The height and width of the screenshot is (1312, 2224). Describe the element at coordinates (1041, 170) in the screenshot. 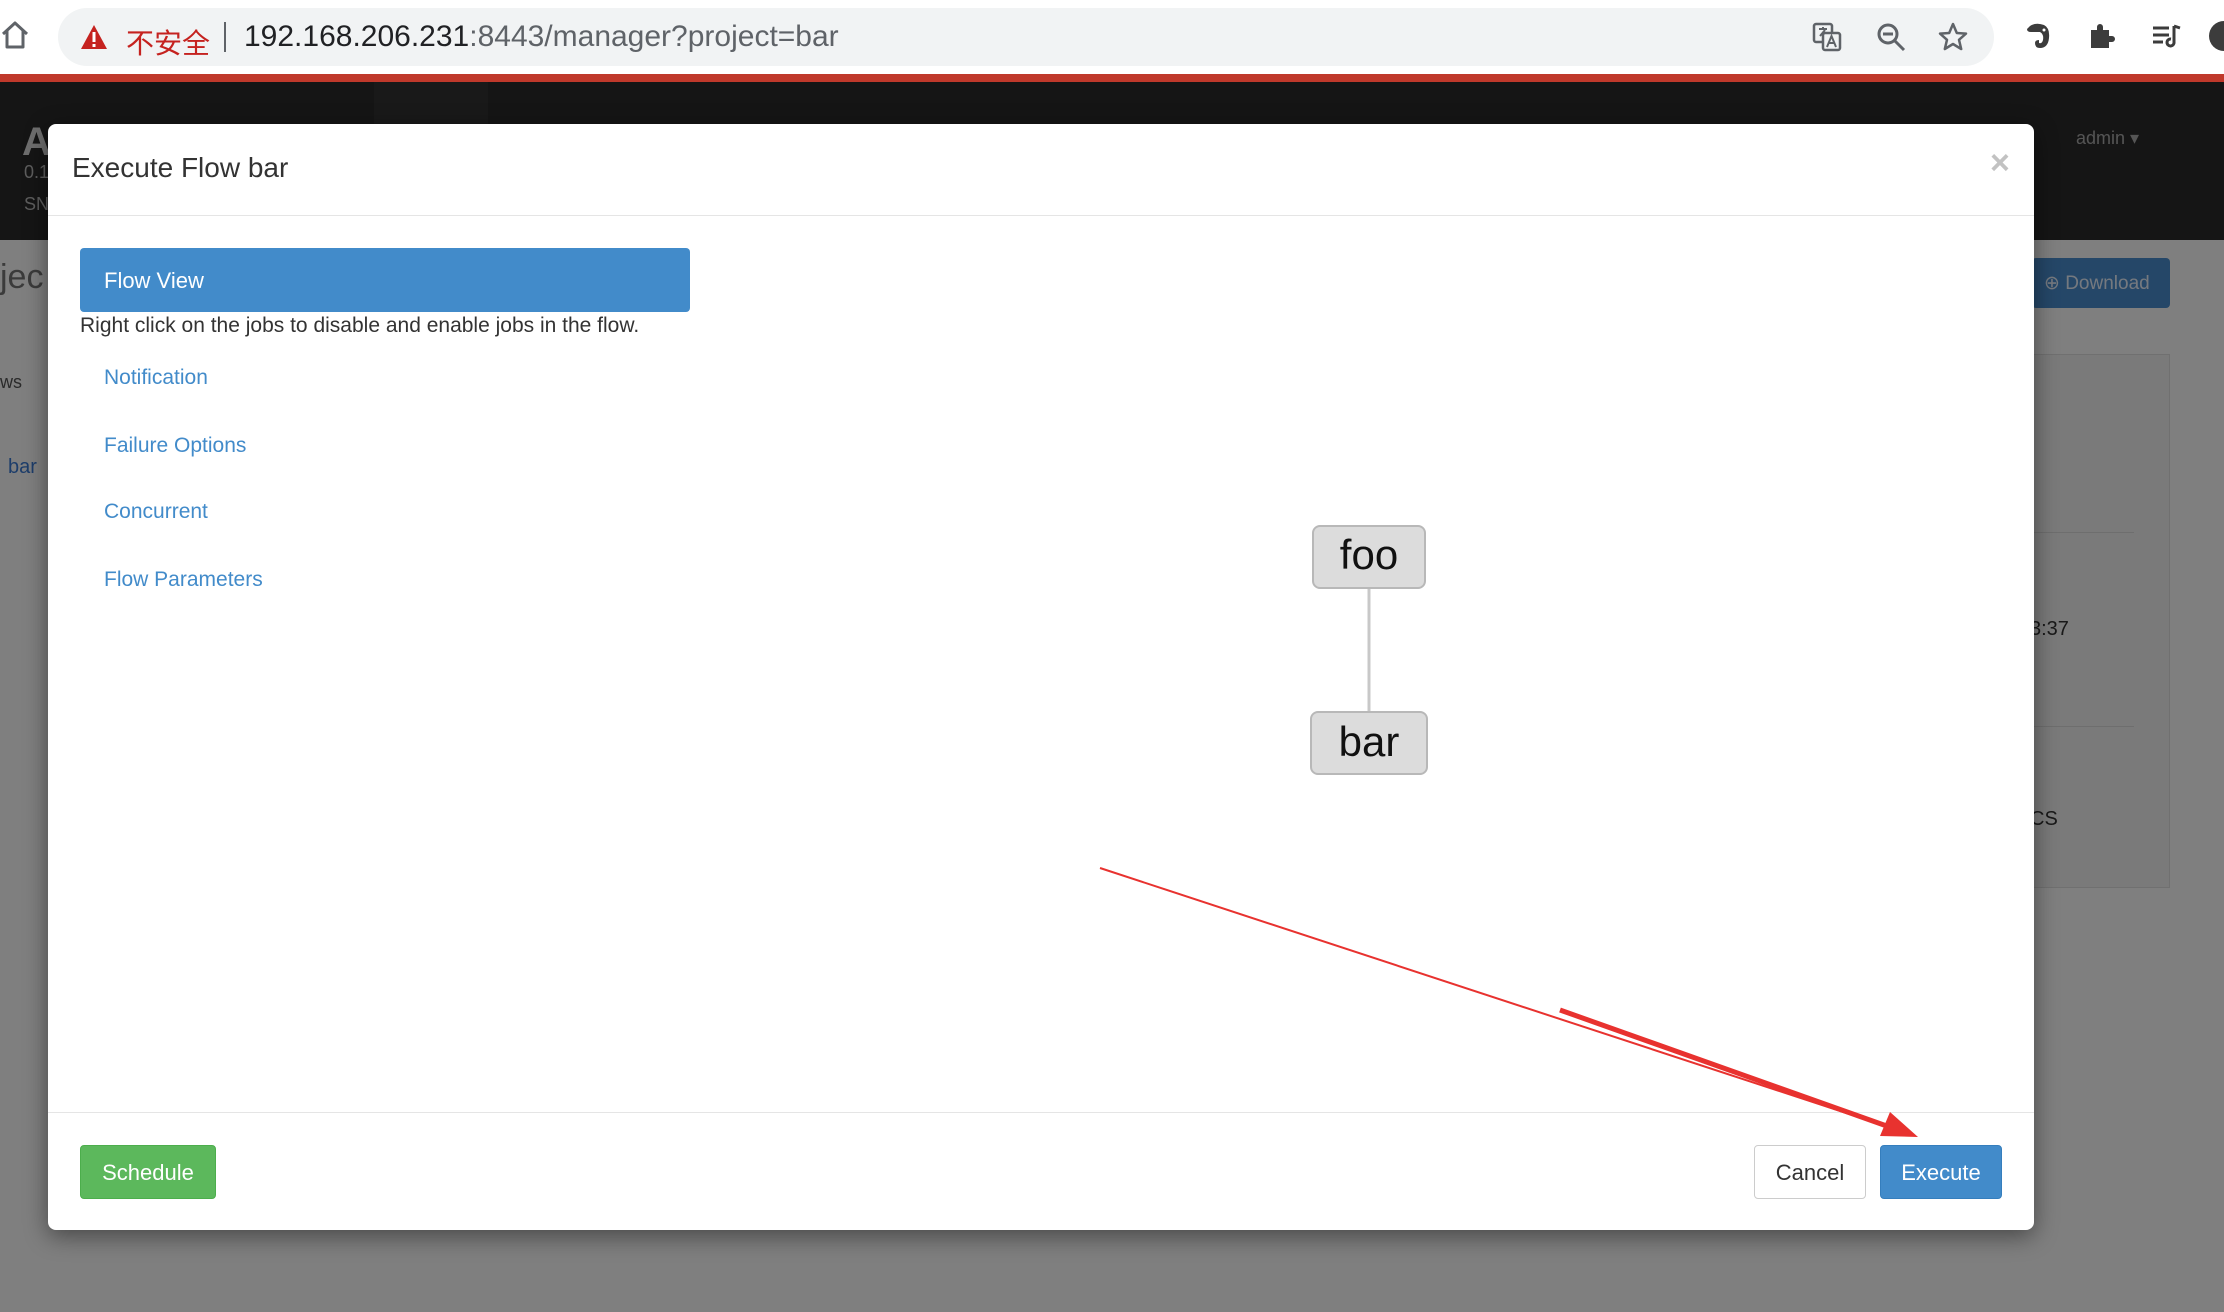

I see `modal-header: Execute Flow bar ×` at that location.